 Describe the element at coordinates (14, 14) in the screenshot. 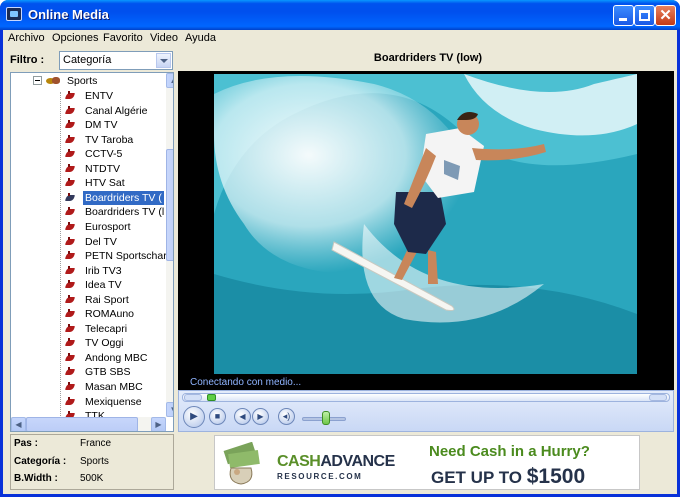

I see `app-tv-icon` at that location.